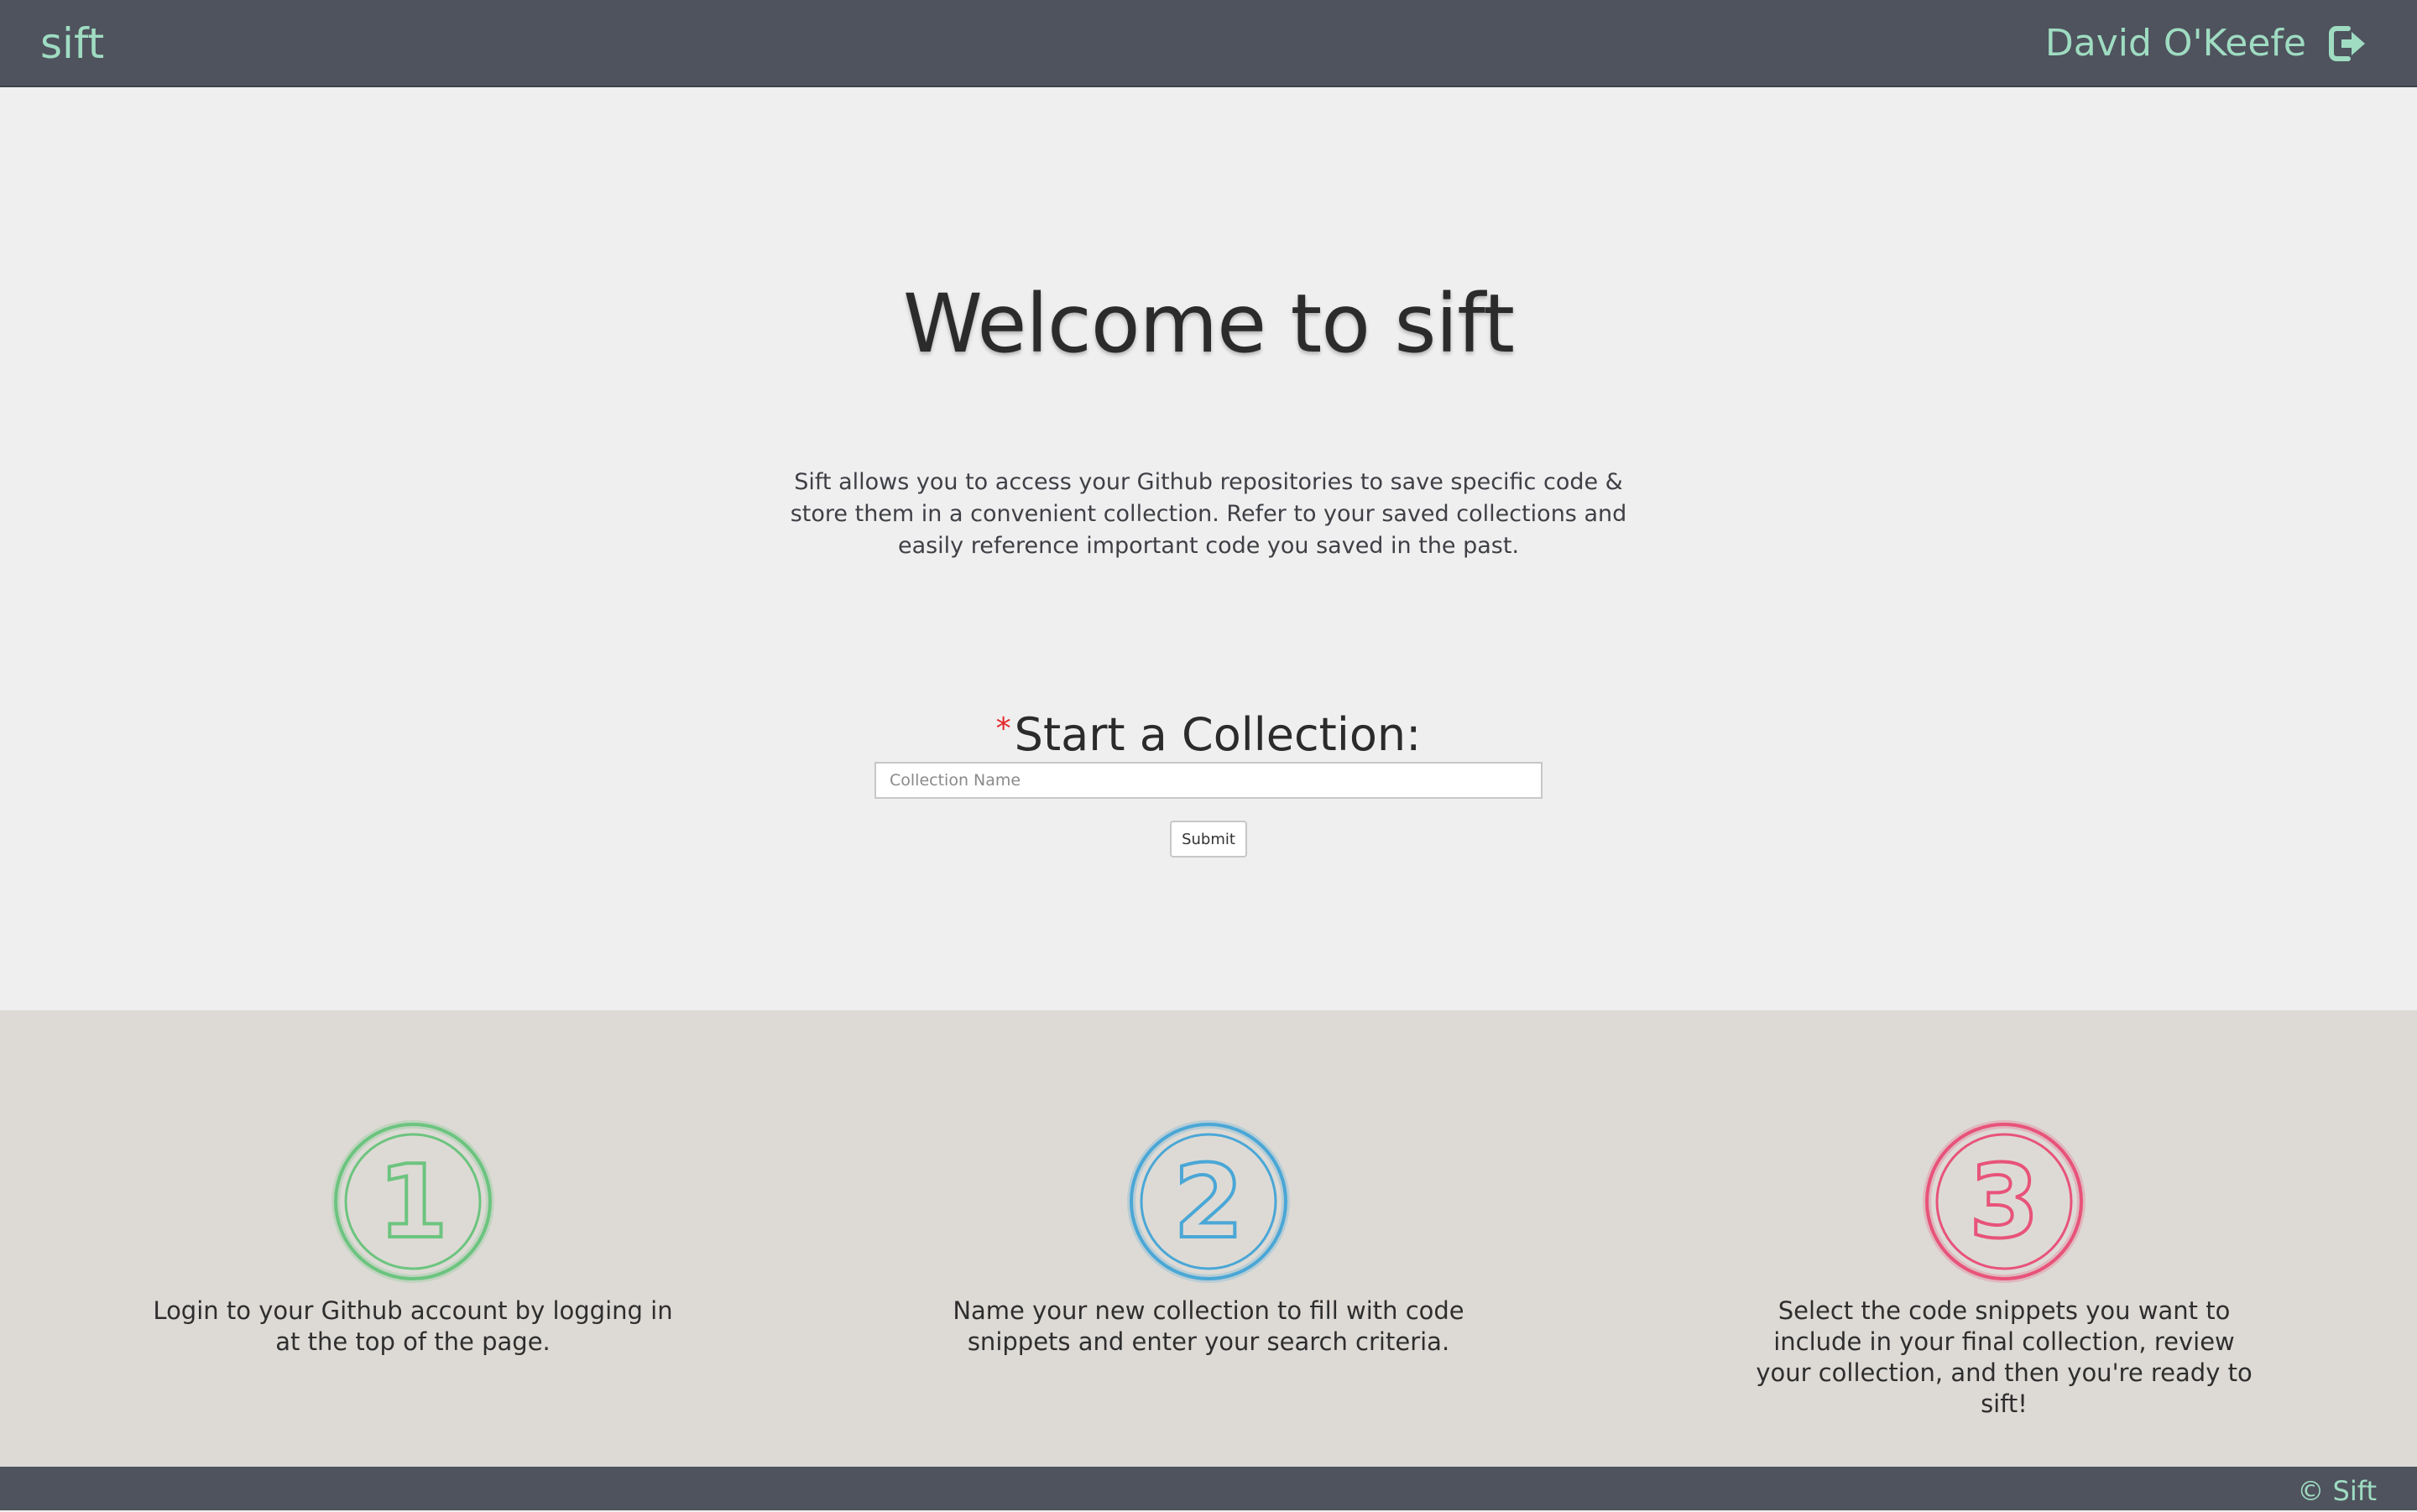 The height and width of the screenshot is (1512, 2417). What do you see at coordinates (1218, 735) in the screenshot?
I see `collection-form-label: Start a Collection:` at bounding box center [1218, 735].